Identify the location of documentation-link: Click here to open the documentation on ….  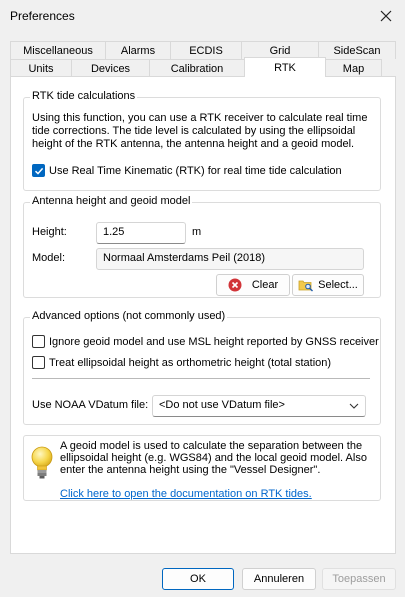
(186, 494).